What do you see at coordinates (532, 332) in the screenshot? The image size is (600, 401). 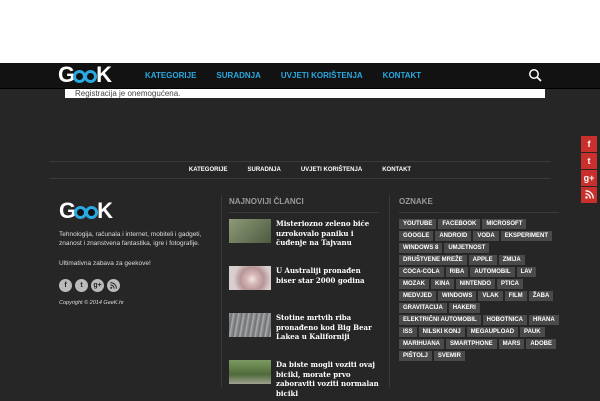 I see `tag-item: PAUK` at bounding box center [532, 332].